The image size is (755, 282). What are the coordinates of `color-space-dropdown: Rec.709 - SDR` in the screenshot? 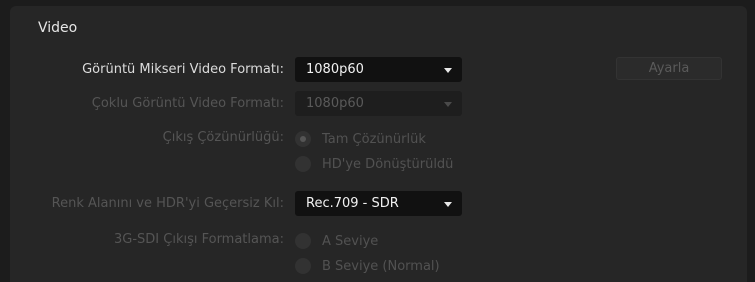 It's located at (378, 203).